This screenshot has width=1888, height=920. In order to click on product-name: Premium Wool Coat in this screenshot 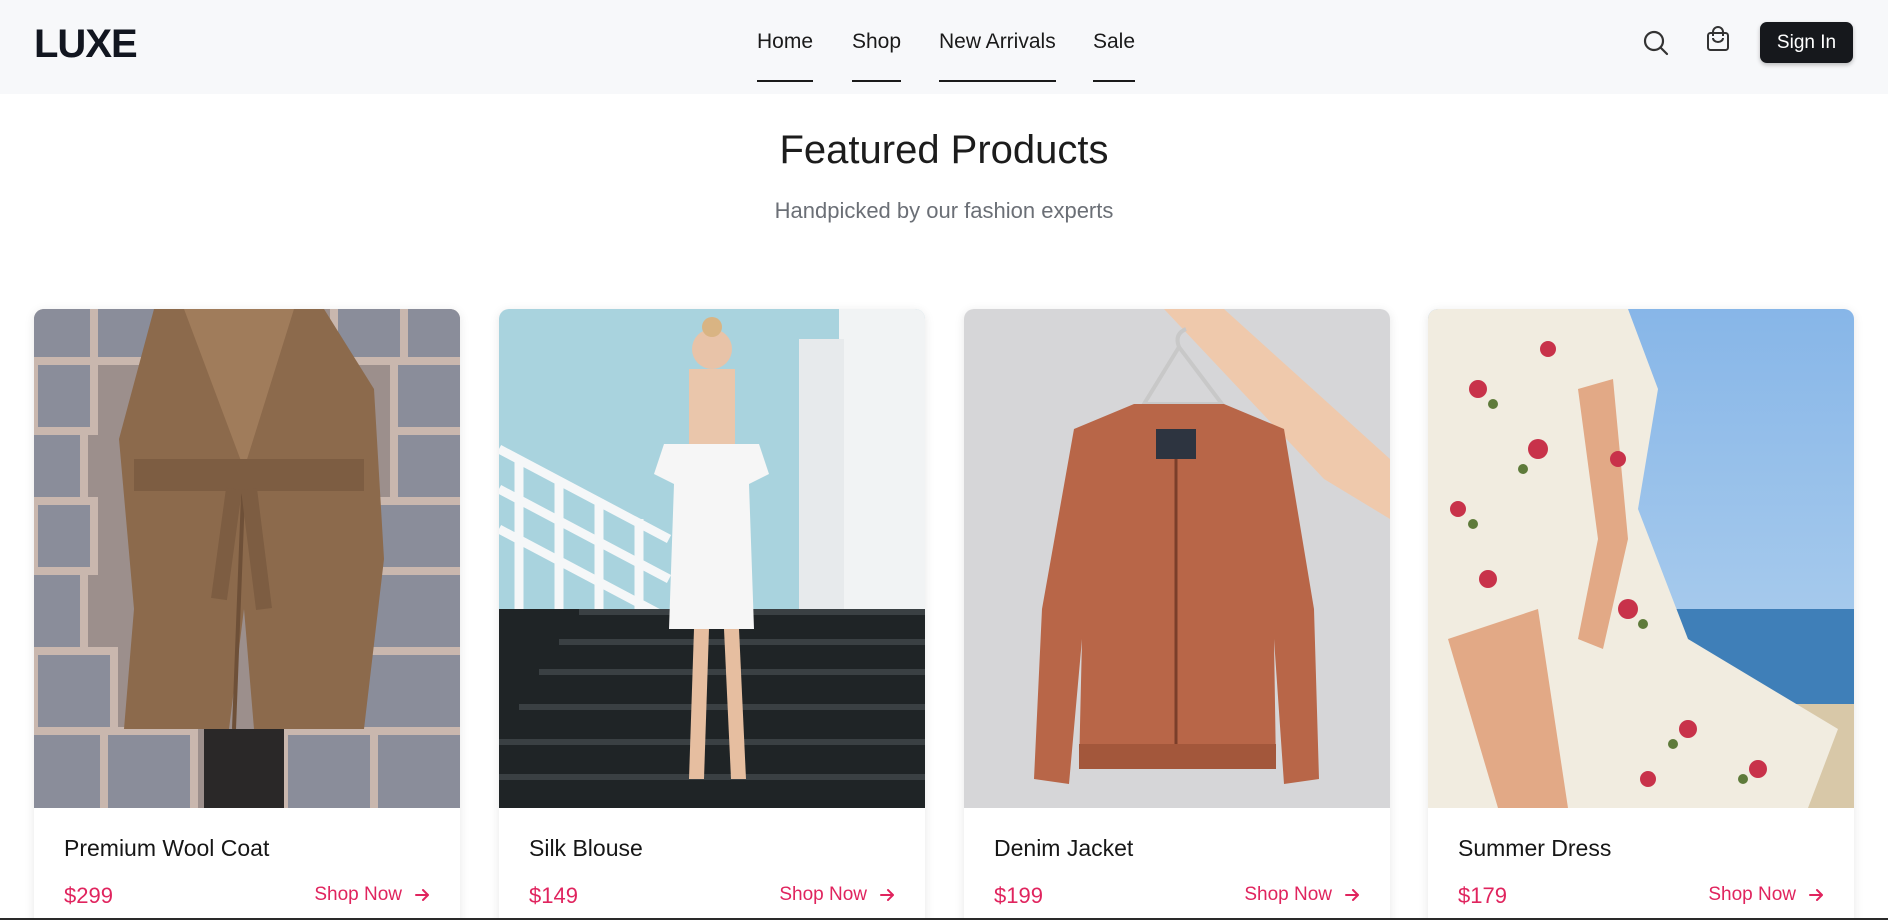, I will do `click(167, 848)`.